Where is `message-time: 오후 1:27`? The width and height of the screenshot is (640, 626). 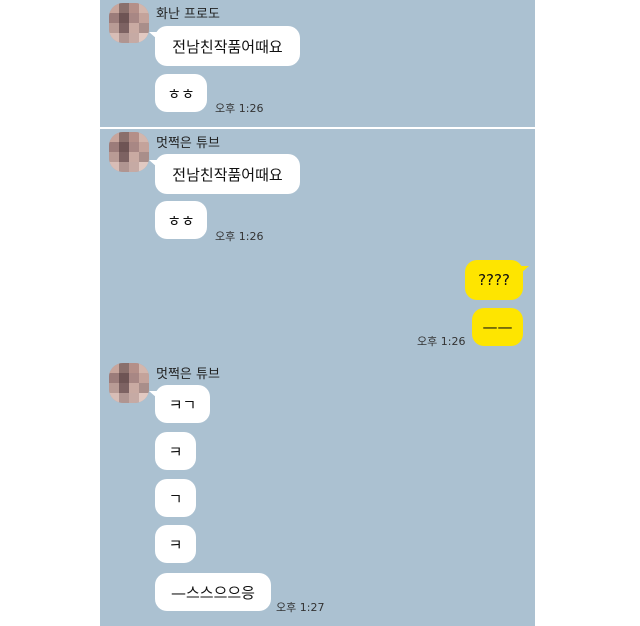 message-time: 오후 1:27 is located at coordinates (300, 607).